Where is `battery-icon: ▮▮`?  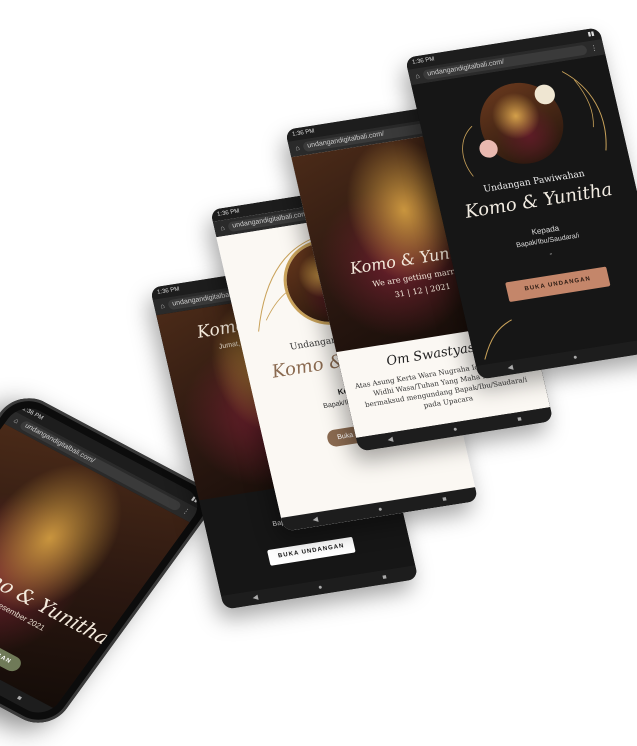
battery-icon: ▮▮ is located at coordinates (591, 35).